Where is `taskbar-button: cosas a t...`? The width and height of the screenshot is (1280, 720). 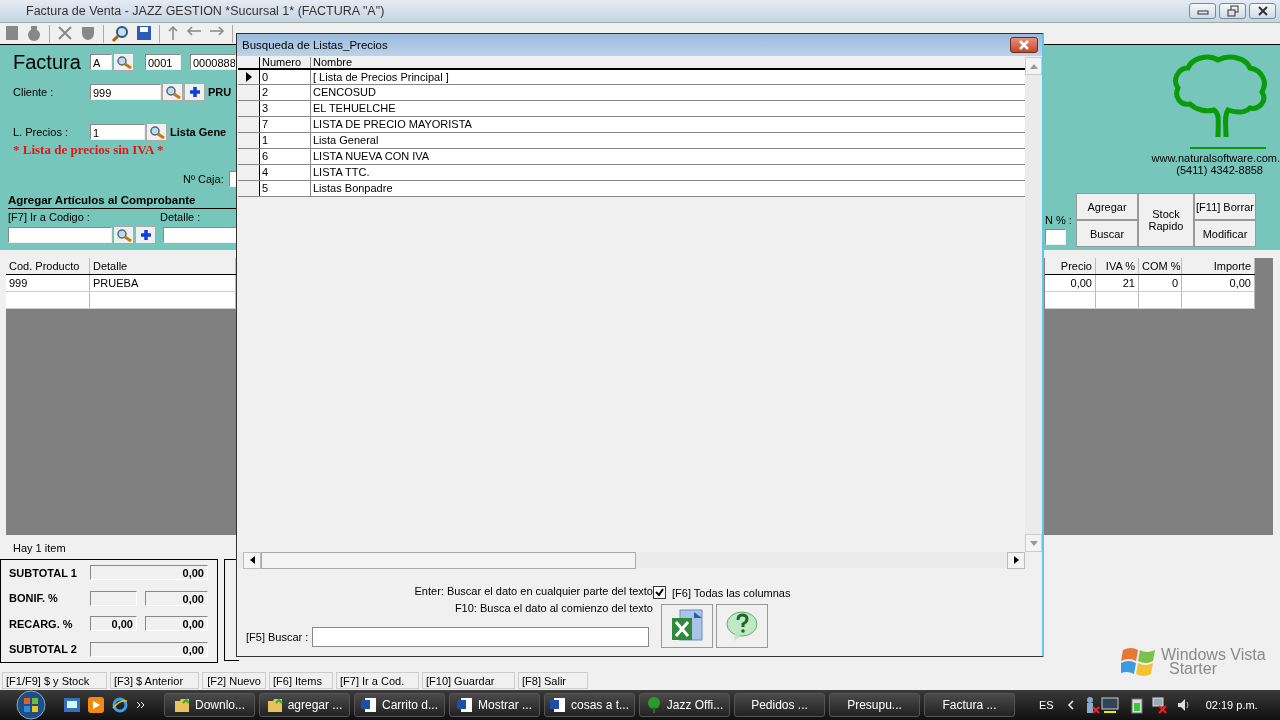 taskbar-button: cosas a t... is located at coordinates (589, 705).